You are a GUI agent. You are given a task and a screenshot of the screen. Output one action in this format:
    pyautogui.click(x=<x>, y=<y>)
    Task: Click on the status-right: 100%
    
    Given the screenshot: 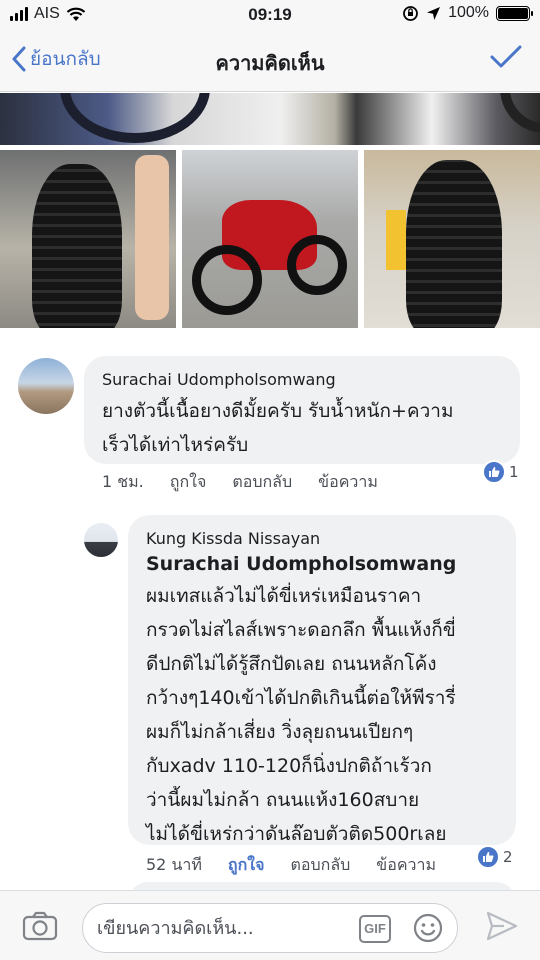 What is the action you would take?
    pyautogui.click(x=467, y=13)
    